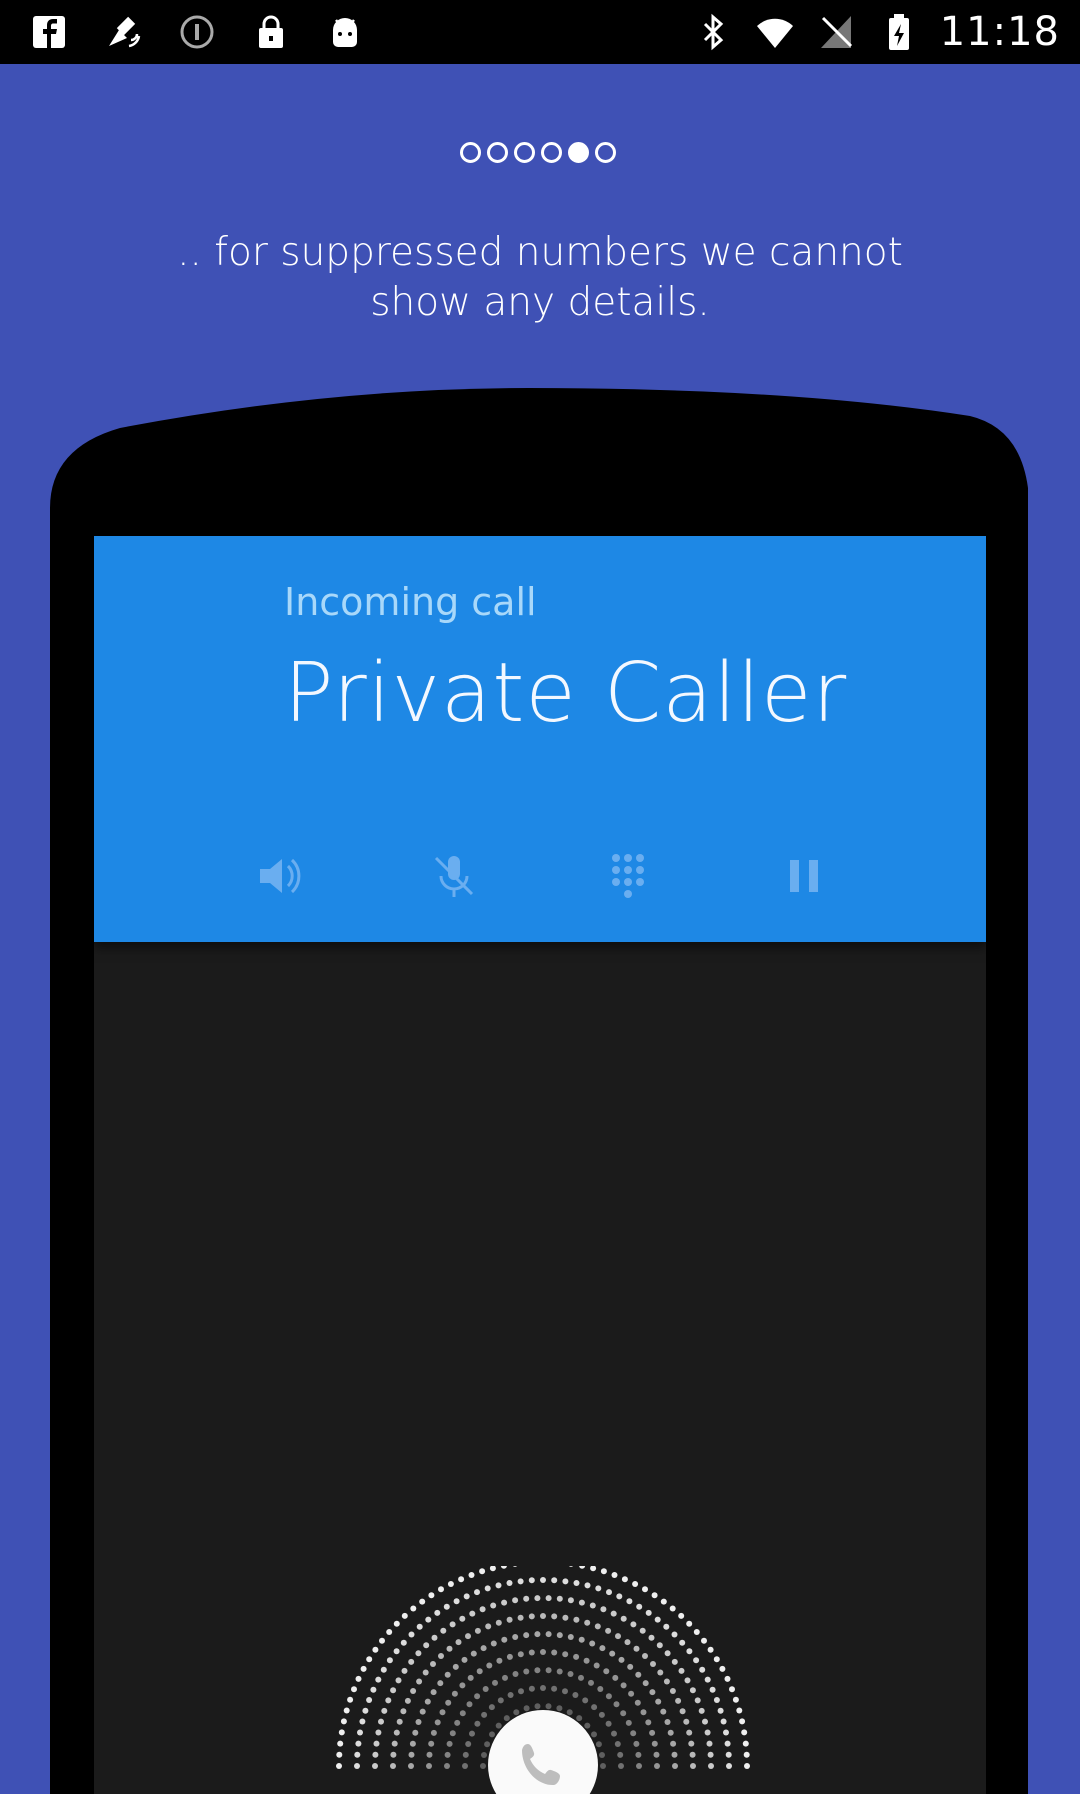 The height and width of the screenshot is (1794, 1080). Describe the element at coordinates (454, 876) in the screenshot. I see `mute-icon` at that location.